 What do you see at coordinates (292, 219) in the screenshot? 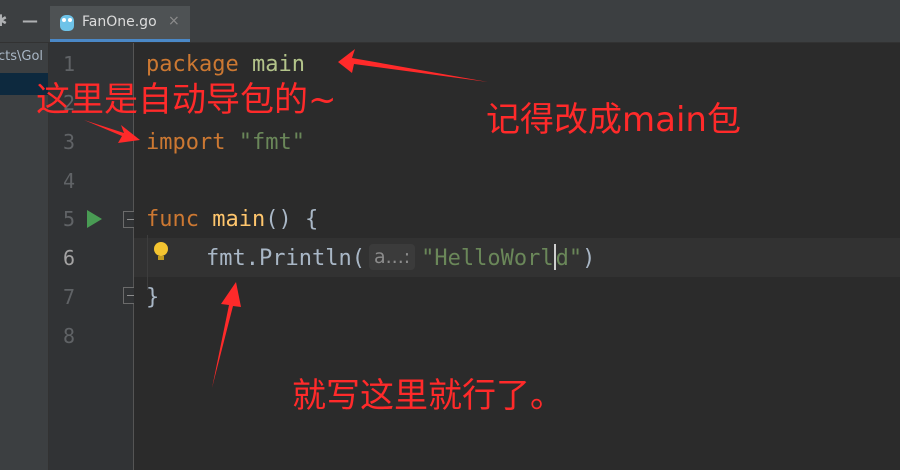
I see `function-signature: () {` at bounding box center [292, 219].